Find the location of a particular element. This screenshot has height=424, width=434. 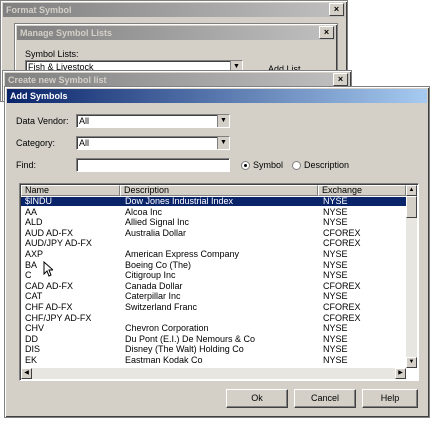

table-row: DD Du Pont (E.I.) De Nemours & Co NYSE is located at coordinates (213, 338).